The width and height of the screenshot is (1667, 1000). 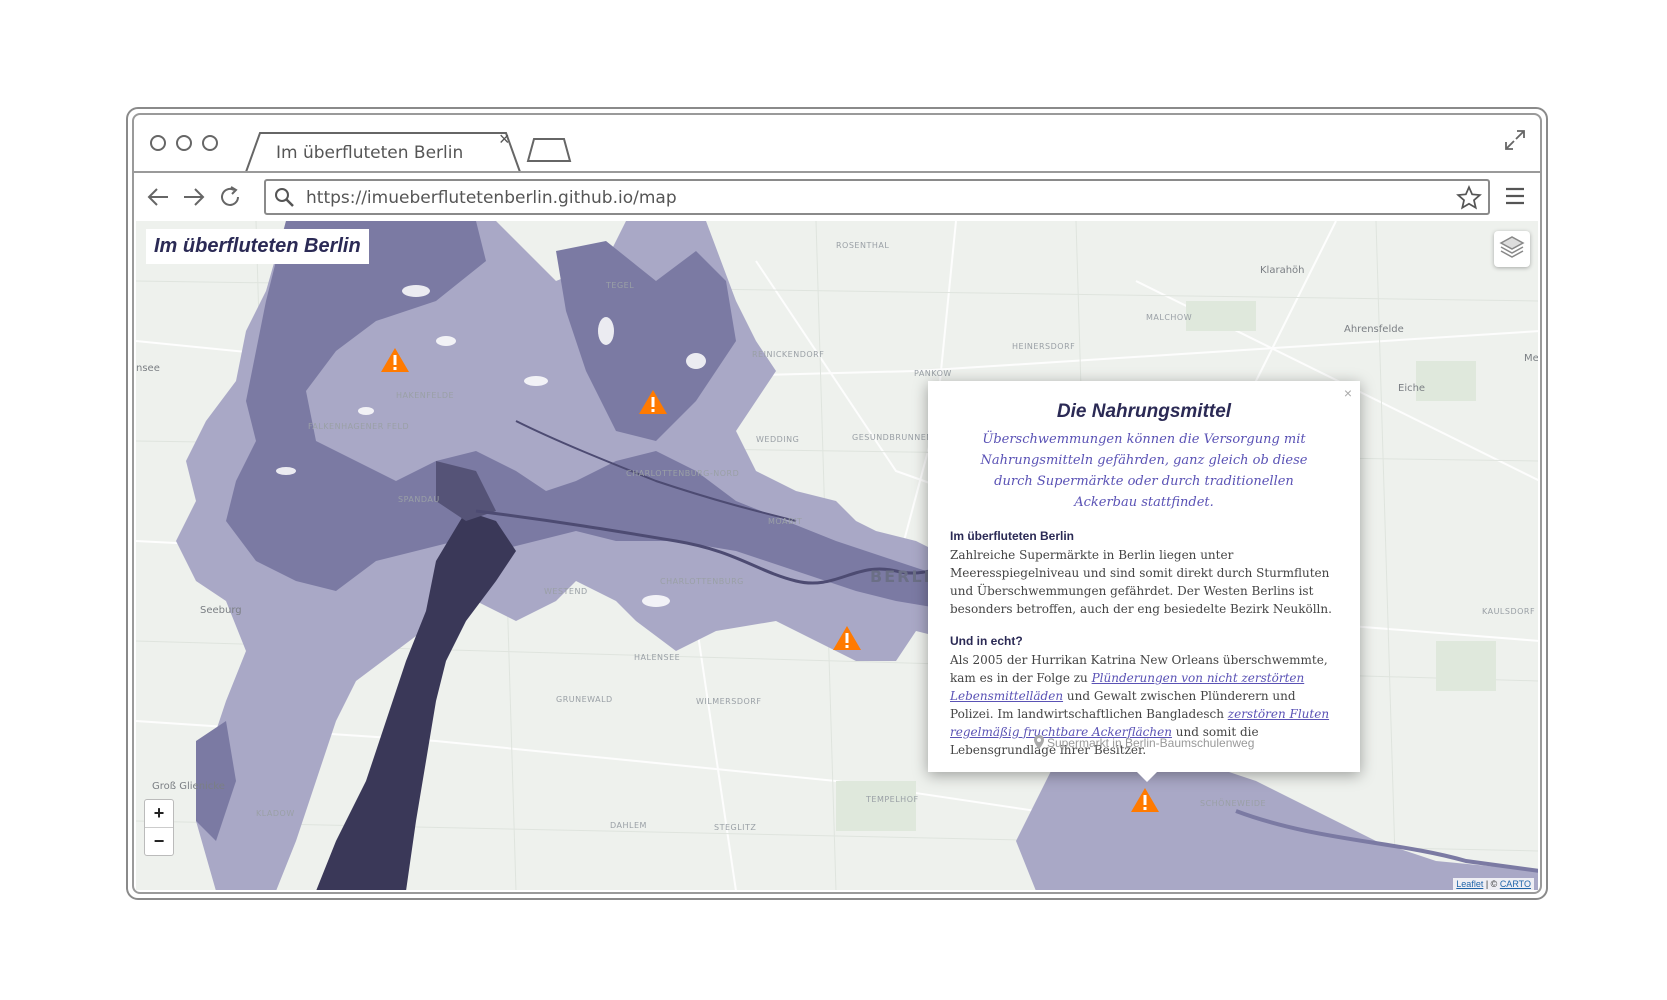 What do you see at coordinates (1282, 270) in the screenshot?
I see `place-label: Klarahöh` at bounding box center [1282, 270].